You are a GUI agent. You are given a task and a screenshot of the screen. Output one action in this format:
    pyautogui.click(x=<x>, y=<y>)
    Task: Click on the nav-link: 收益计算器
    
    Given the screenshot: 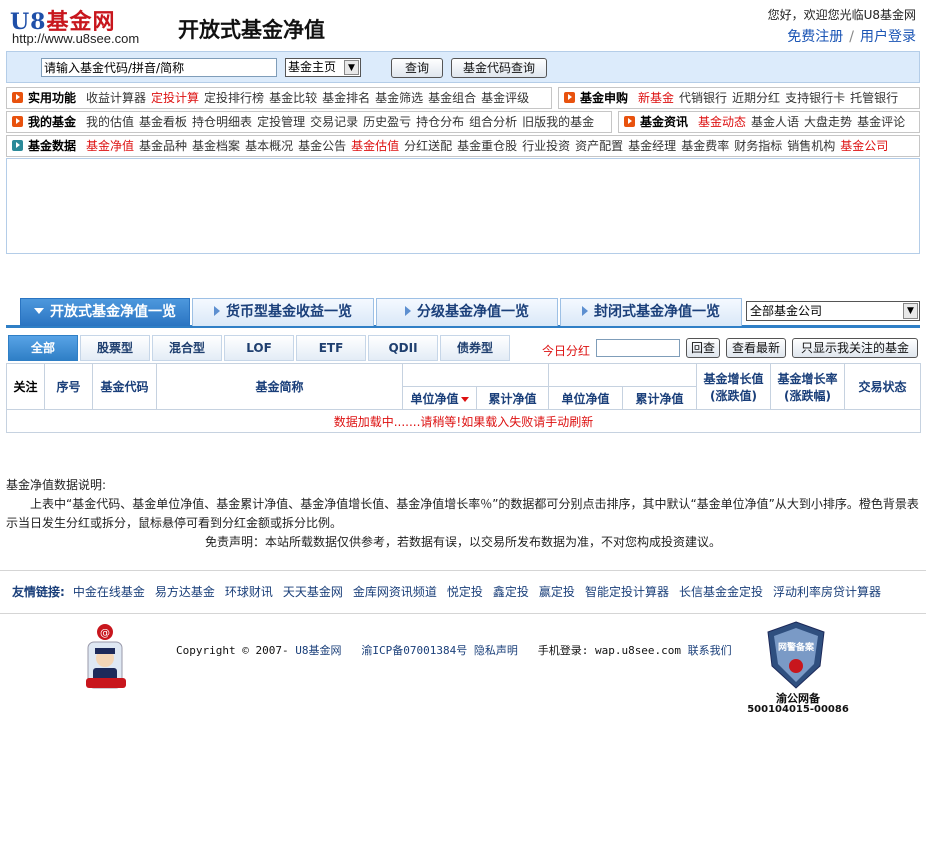 What is the action you would take?
    pyautogui.click(x=116, y=98)
    